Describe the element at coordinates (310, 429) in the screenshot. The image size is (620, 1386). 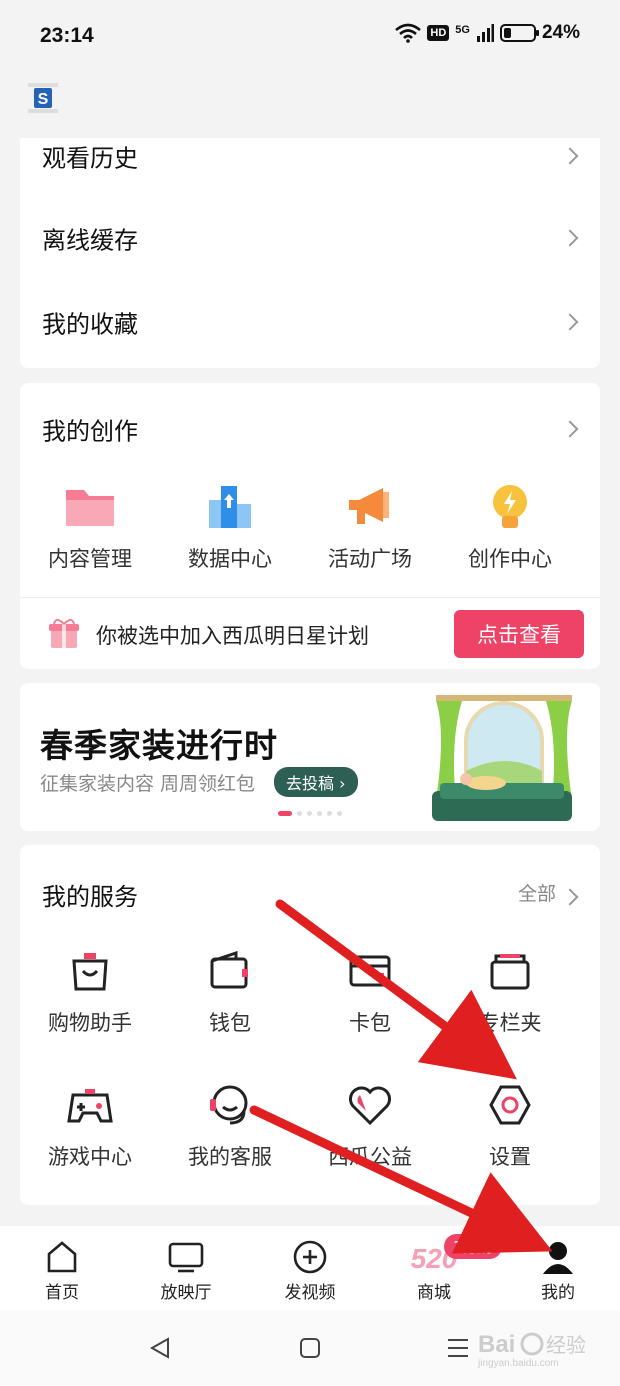
I see `creation-header-row: 我的创作` at that location.